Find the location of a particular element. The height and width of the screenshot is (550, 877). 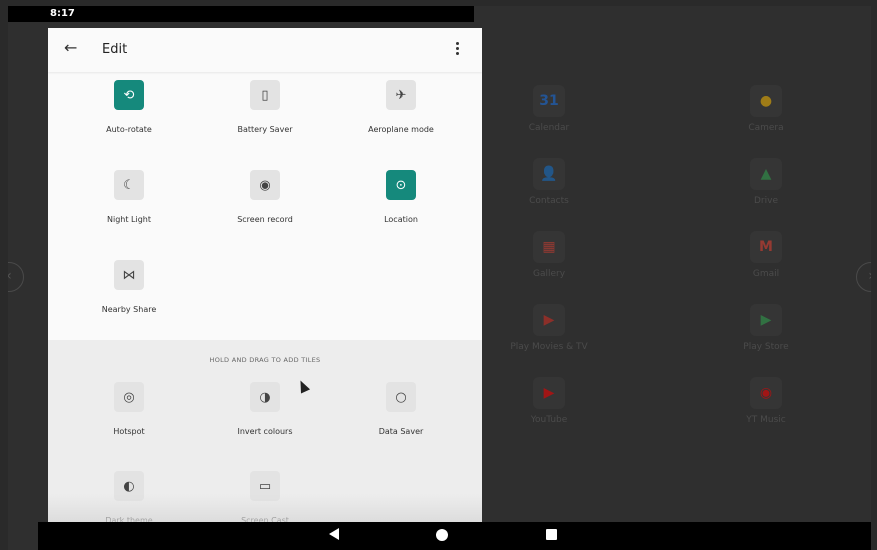

edit-header: ← Edit is located at coordinates (265, 50).